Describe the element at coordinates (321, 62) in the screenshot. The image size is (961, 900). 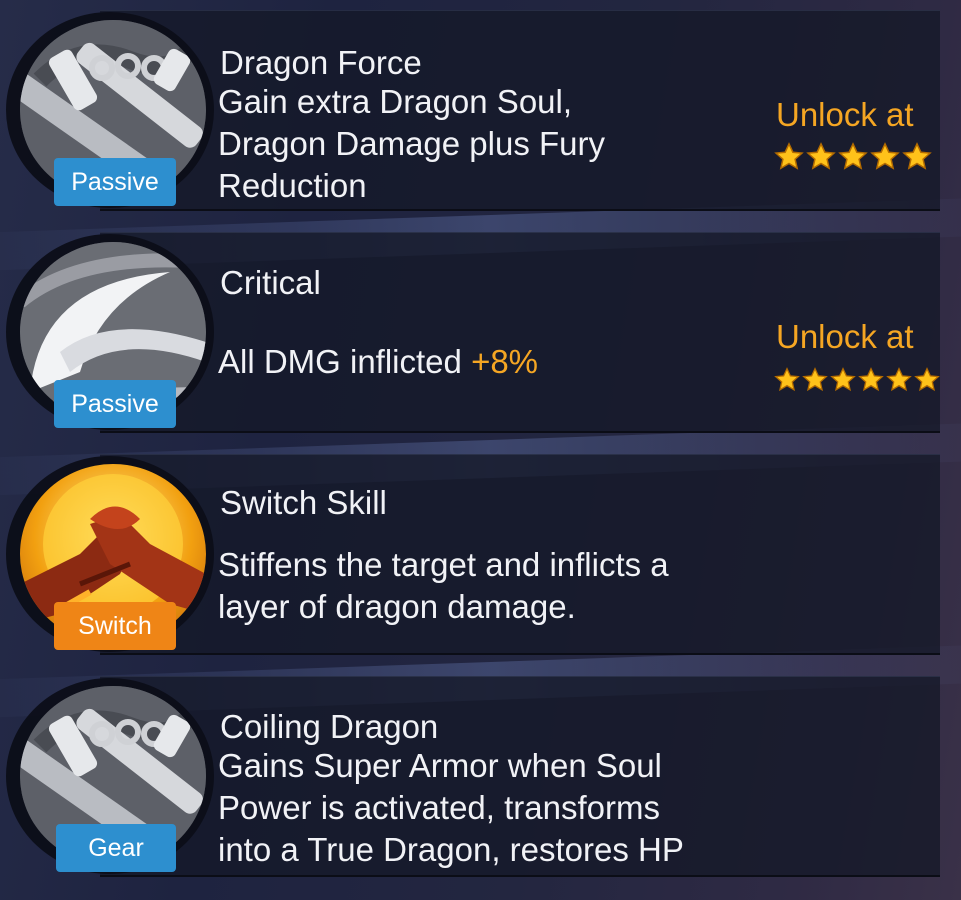
I see `skill-title: Dragon Force` at that location.